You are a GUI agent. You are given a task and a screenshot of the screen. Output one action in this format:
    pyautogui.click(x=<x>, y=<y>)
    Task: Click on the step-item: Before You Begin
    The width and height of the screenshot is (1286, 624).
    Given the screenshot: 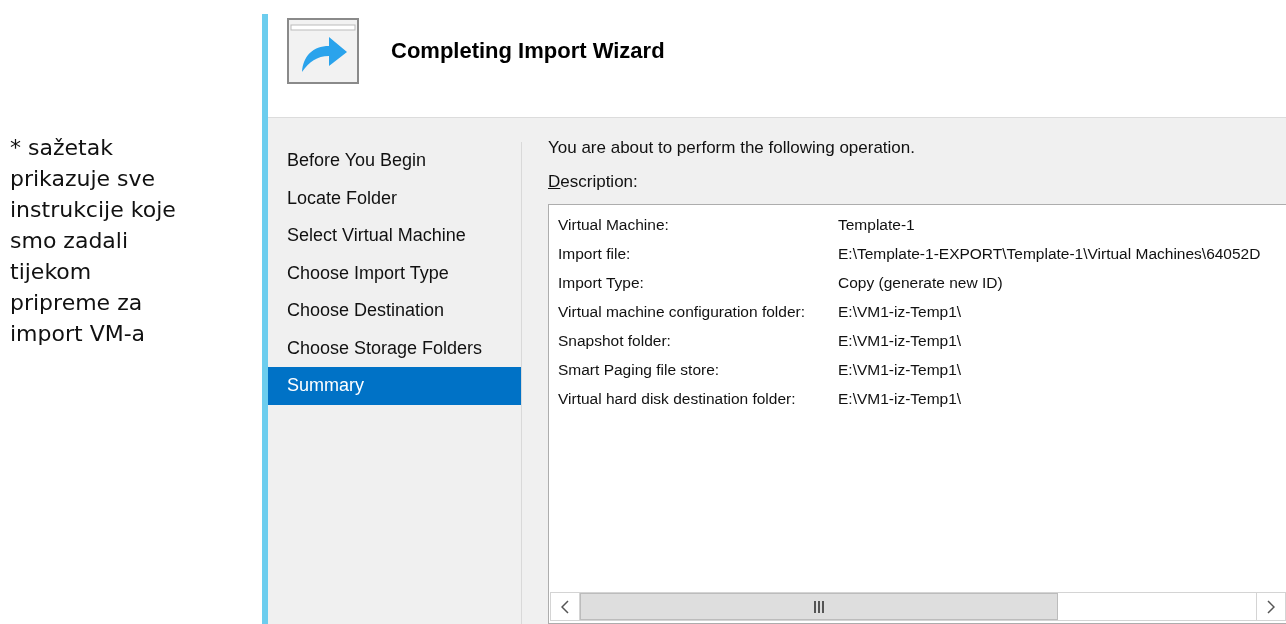 What is the action you would take?
    pyautogui.click(x=394, y=161)
    